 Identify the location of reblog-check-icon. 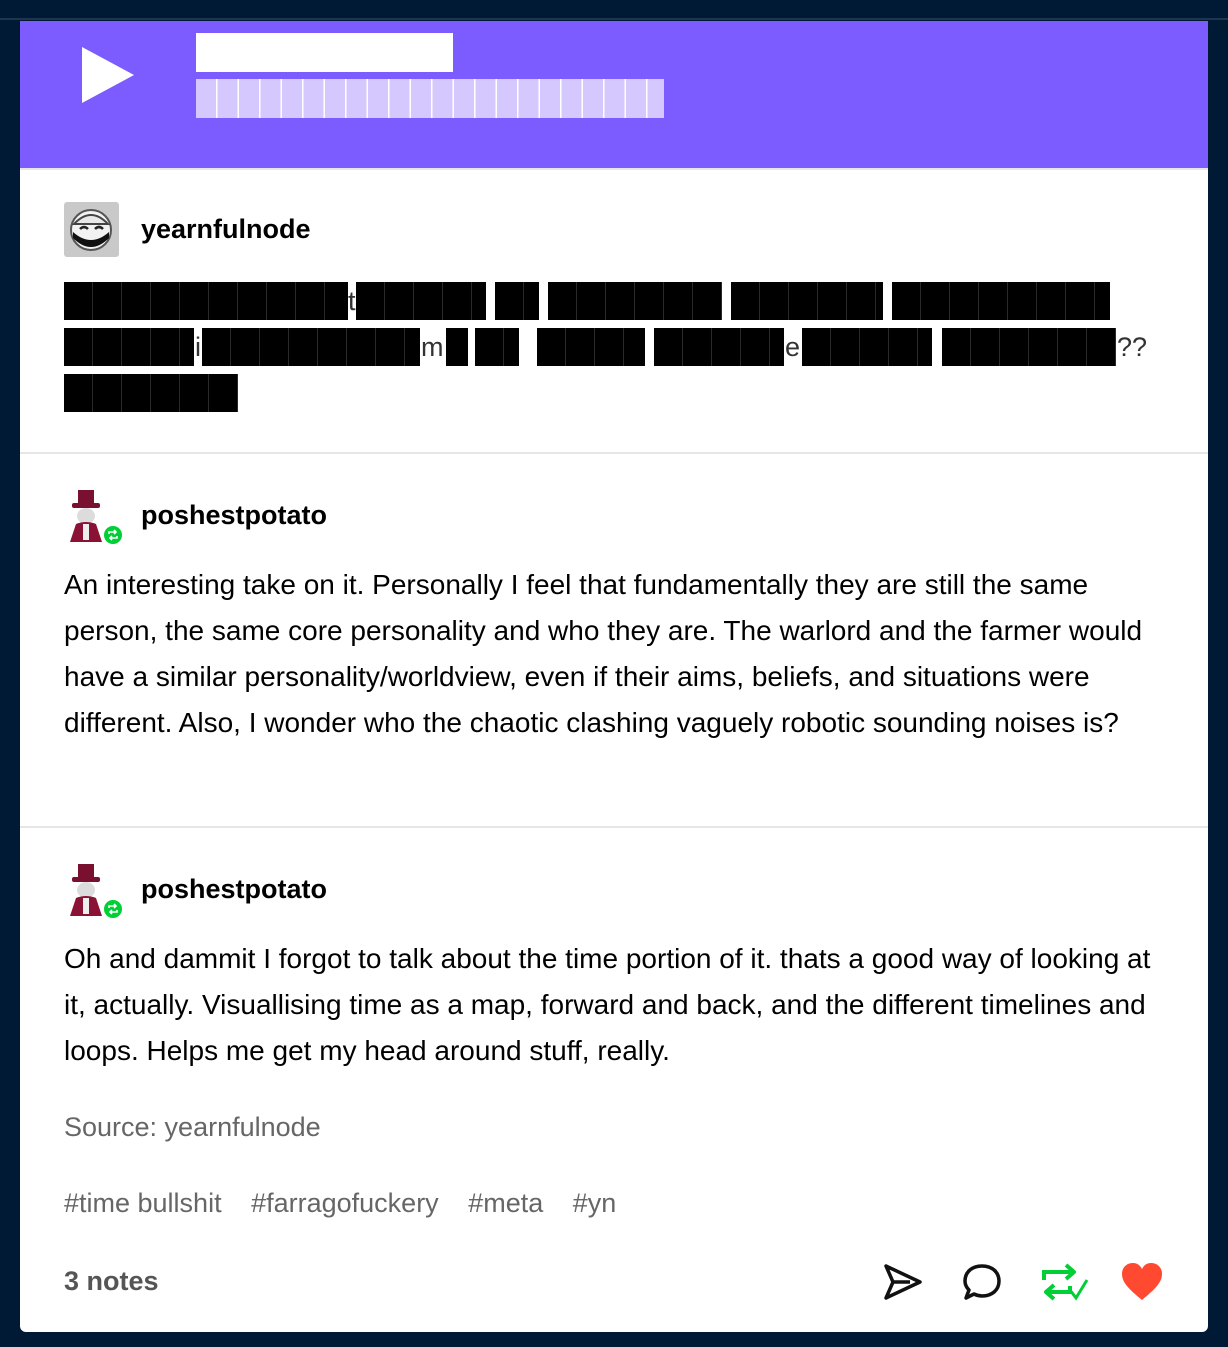
(1065, 1282).